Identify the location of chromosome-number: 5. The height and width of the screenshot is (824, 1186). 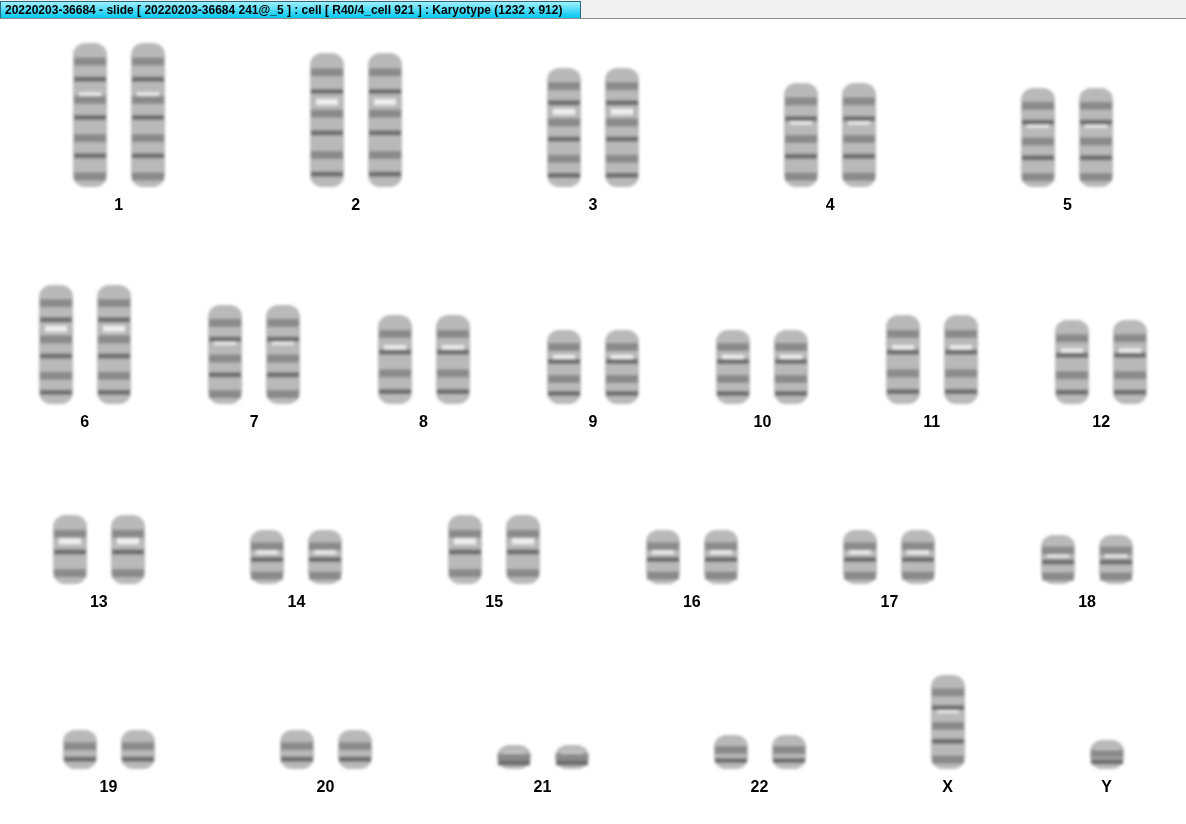
(1067, 205).